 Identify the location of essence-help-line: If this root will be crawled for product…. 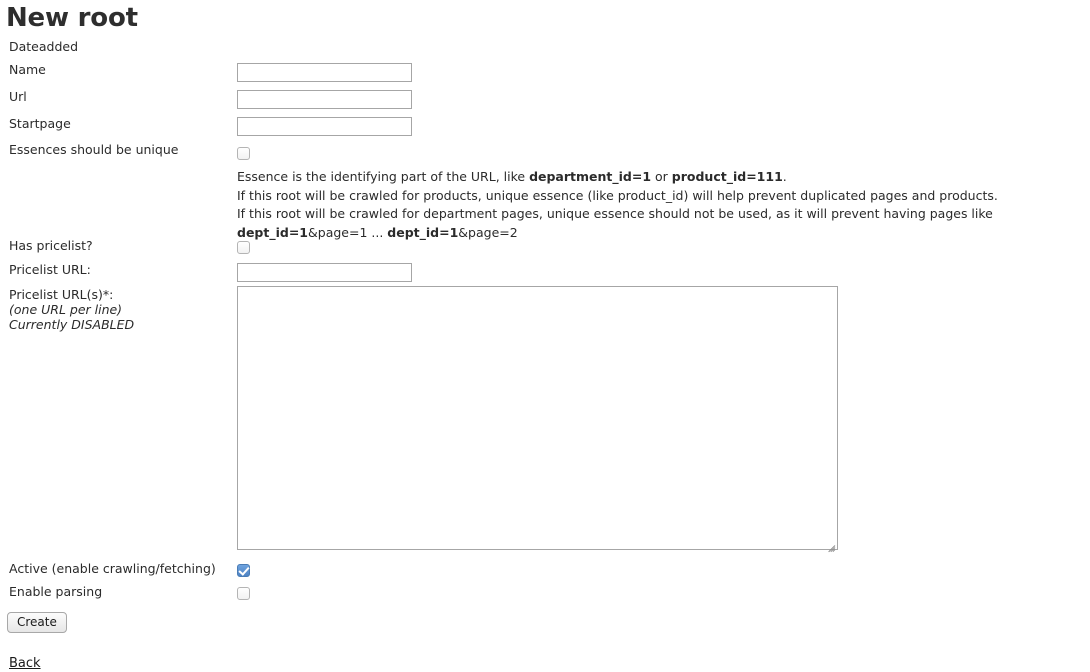
(663, 196).